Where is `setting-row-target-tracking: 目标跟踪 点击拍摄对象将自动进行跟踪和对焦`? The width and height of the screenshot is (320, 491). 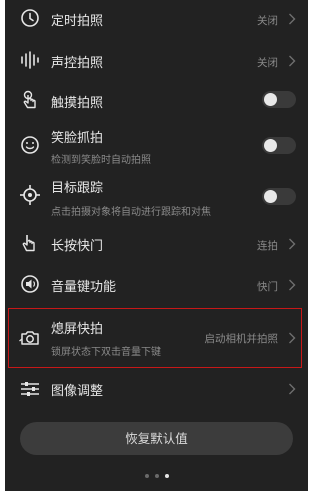
setting-row-target-tracking: 目标跟踪 点击拍摄对象将自动进行跟踪和对焦 is located at coordinates (156, 197).